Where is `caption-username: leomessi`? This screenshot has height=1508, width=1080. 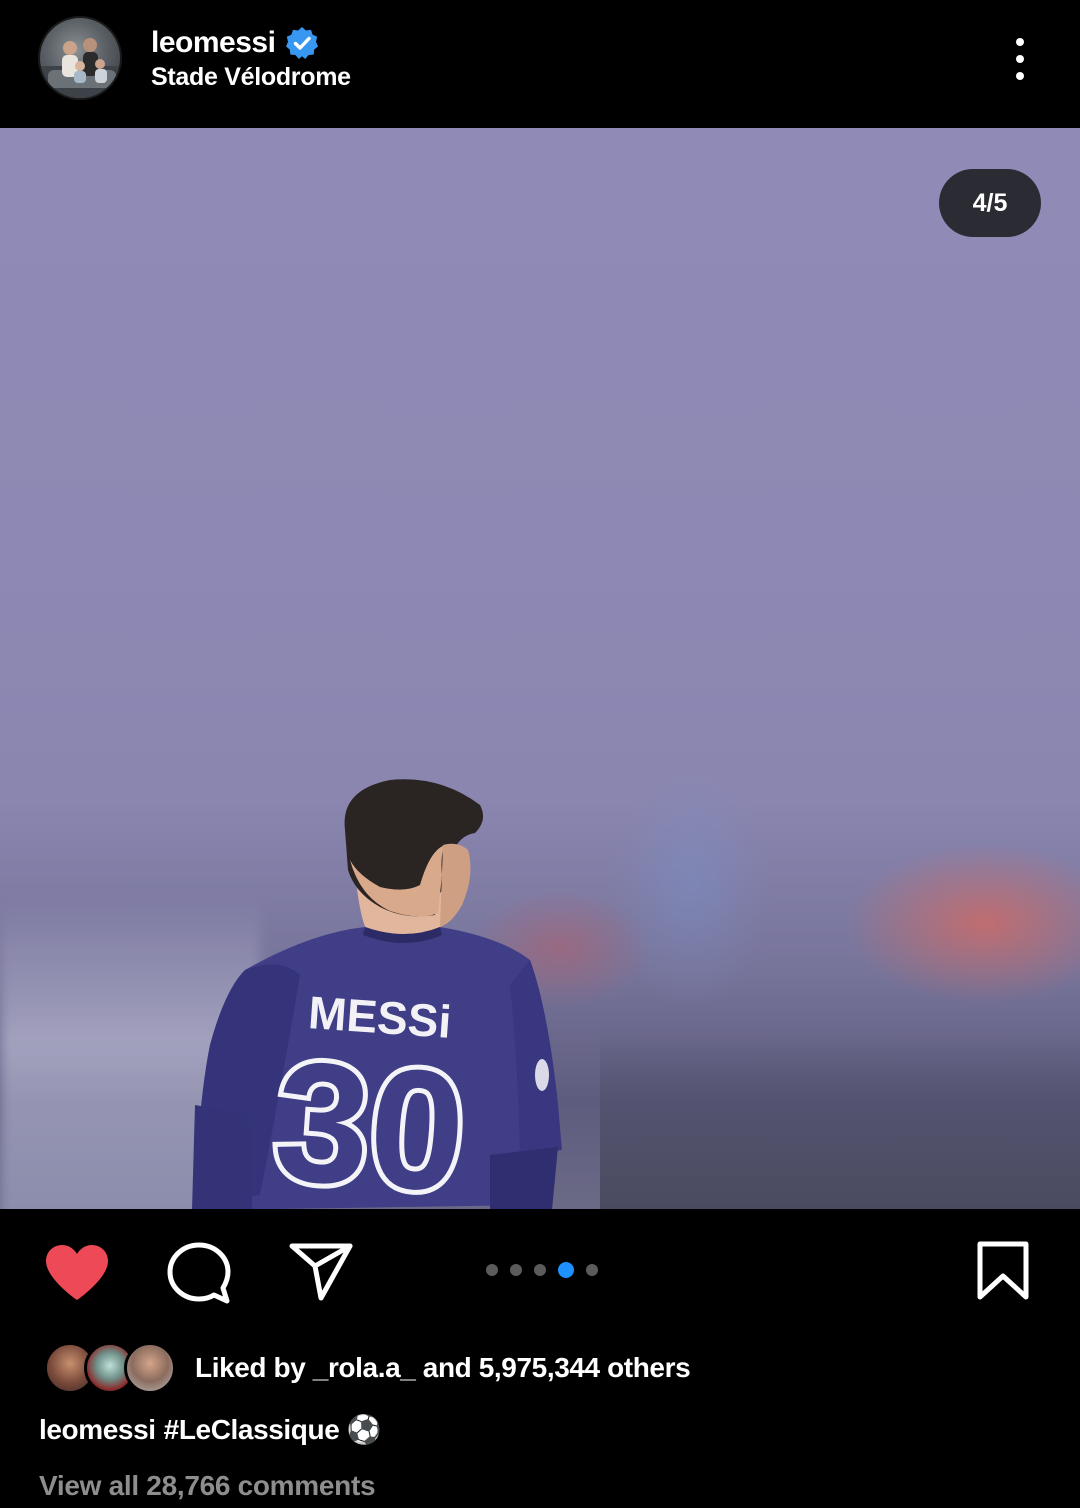 caption-username: leomessi is located at coordinates (97, 1430).